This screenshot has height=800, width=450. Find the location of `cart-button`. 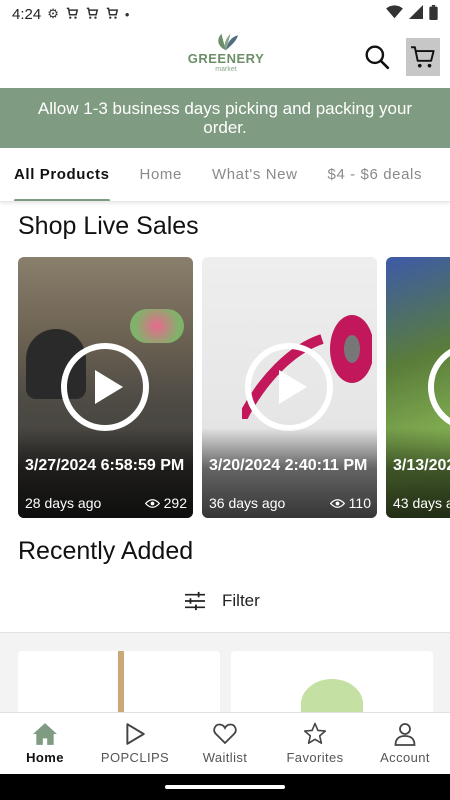

cart-button is located at coordinates (423, 57).